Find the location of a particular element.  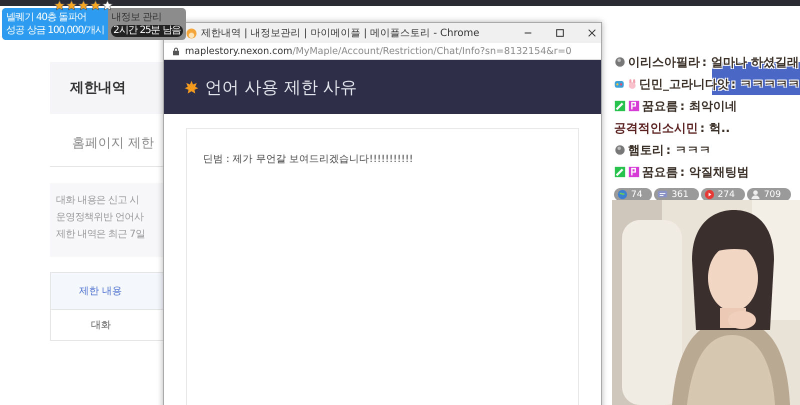

chat-message: : 헉.. is located at coordinates (715, 128).